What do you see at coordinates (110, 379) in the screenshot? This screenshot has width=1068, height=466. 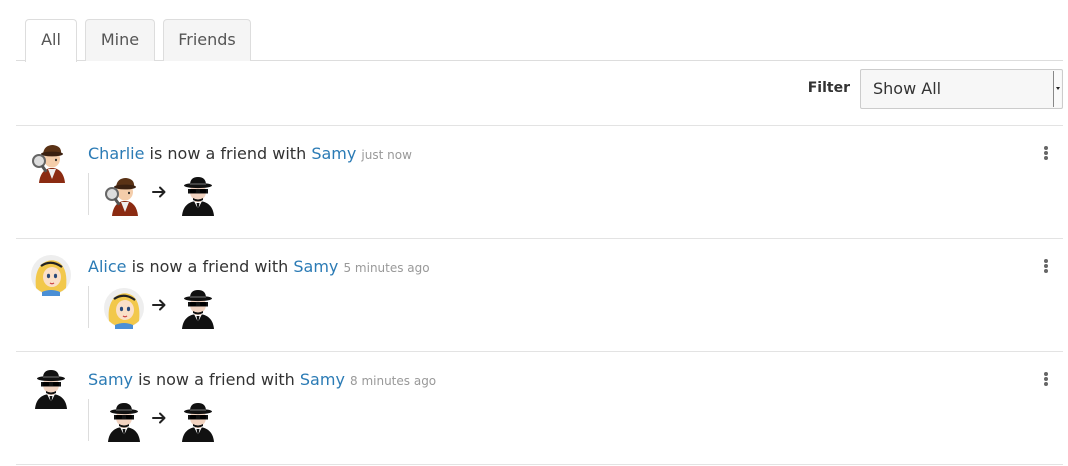 I see `actor-link: Samy` at bounding box center [110, 379].